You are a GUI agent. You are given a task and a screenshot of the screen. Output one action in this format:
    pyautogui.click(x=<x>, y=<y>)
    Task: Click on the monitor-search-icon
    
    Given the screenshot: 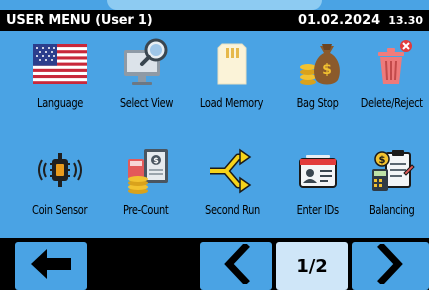 What is the action you would take?
    pyautogui.click(x=146, y=64)
    